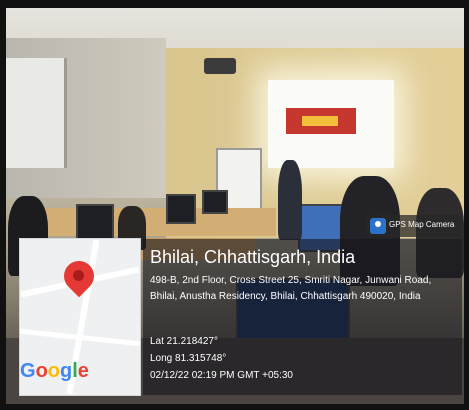 Image resolution: width=469 pixels, height=410 pixels. I want to click on gps-map-camera-badge: GPS Map Camera, so click(414, 226).